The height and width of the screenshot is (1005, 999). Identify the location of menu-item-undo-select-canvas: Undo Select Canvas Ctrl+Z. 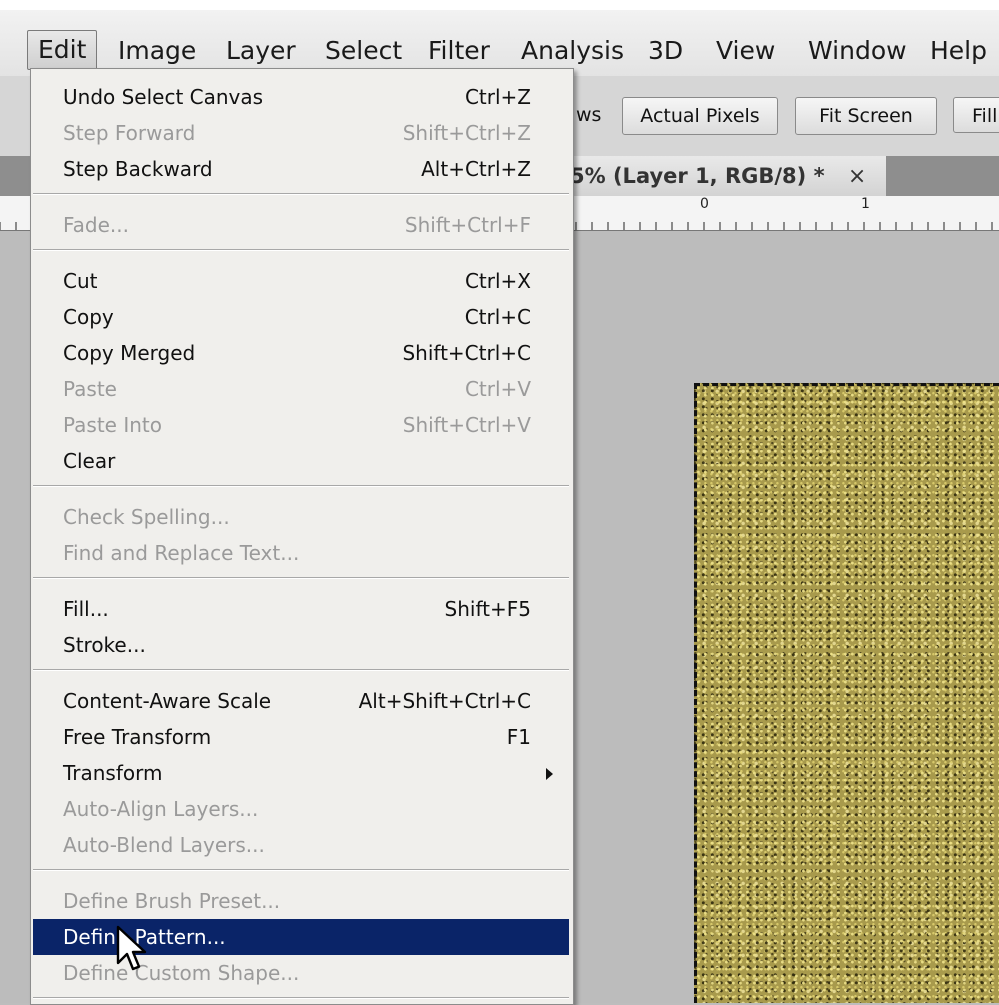
(301, 97).